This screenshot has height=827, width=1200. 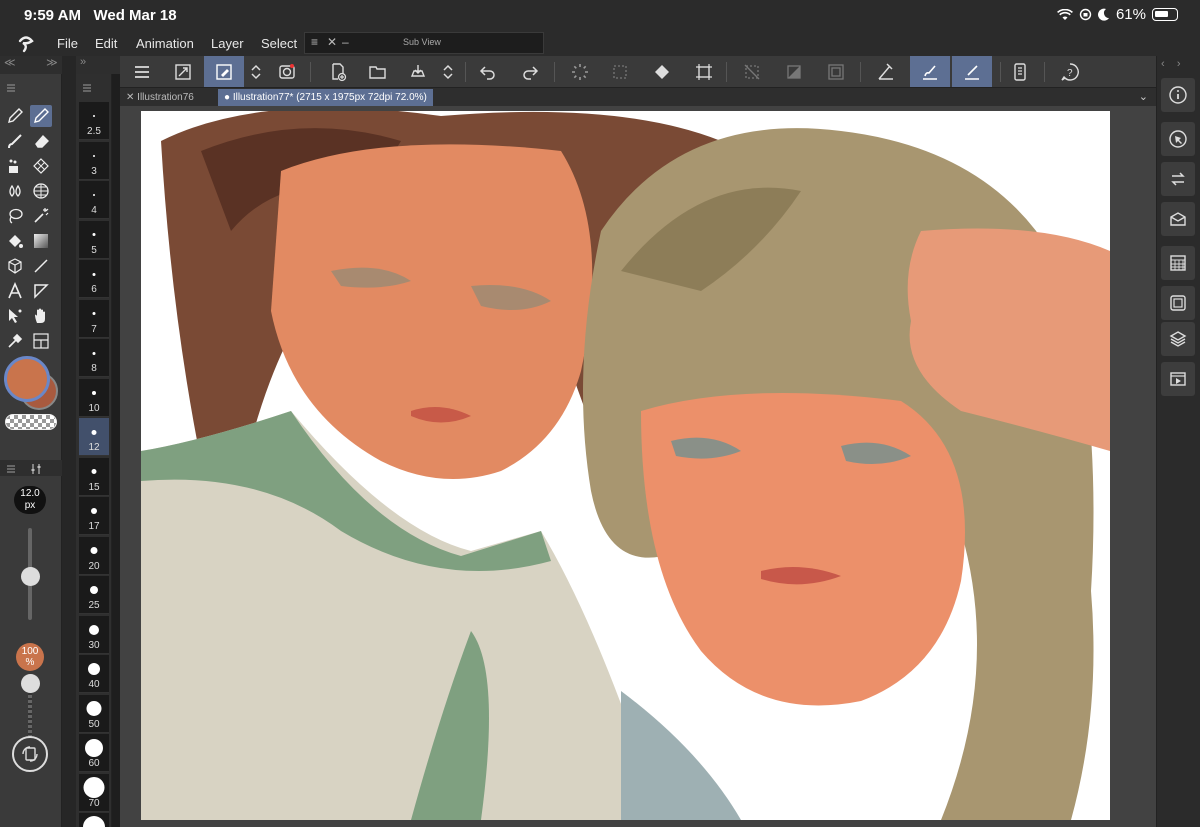 I want to click on navigator-button, so click(x=1178, y=139).